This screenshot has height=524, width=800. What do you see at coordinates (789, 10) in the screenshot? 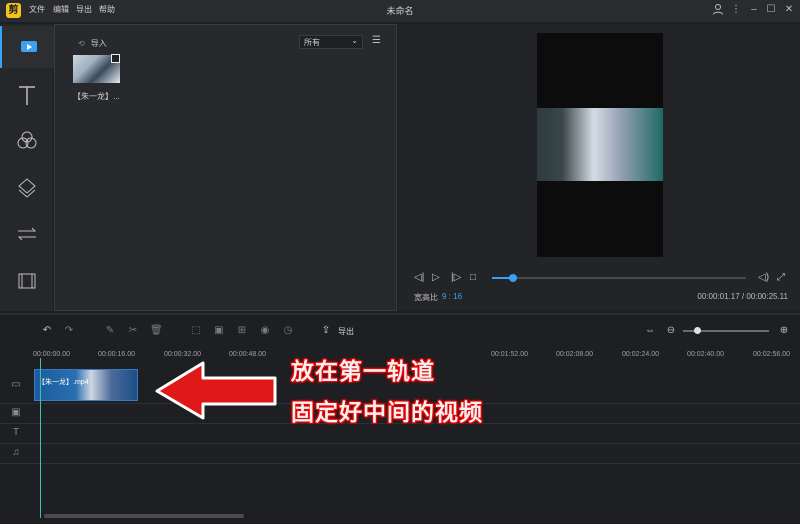
I see `close-icon: ✕` at bounding box center [789, 10].